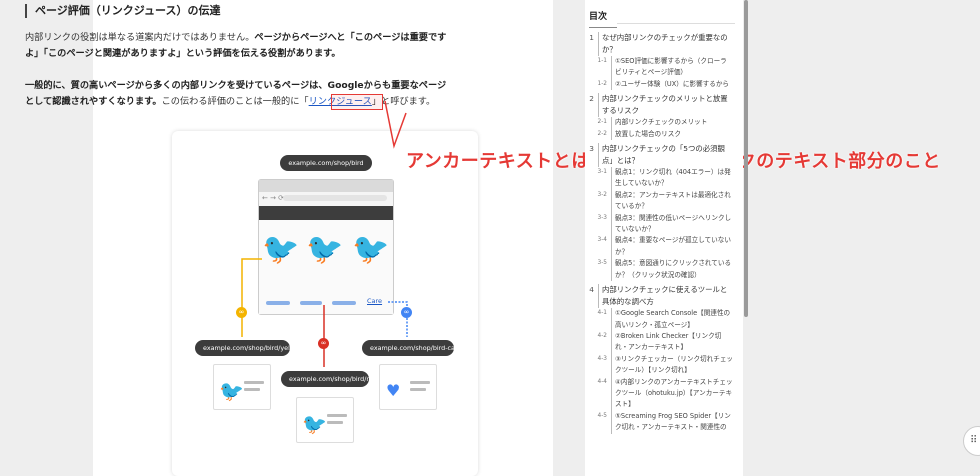 The height and width of the screenshot is (476, 980). Describe the element at coordinates (672, 178) in the screenshot. I see `toc-item-label: 観点1：リンク切れ（404エラー）は発生していないか？` at that location.